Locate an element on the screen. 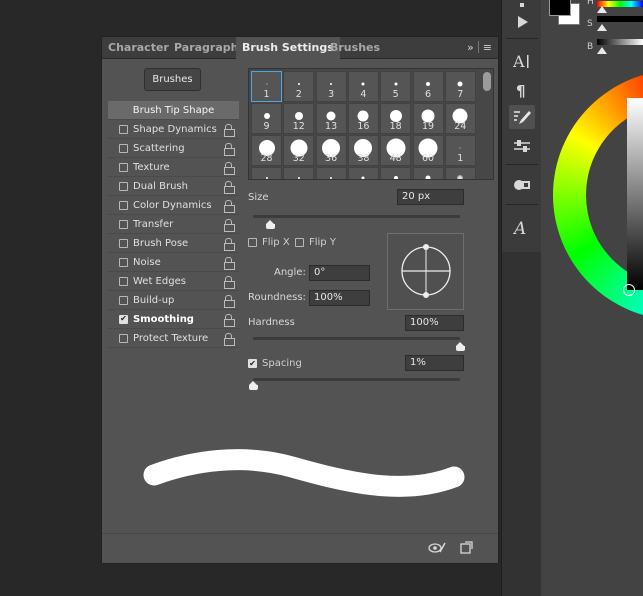  brush-tip-shape-item: Brush Tip Shape is located at coordinates (173, 110).